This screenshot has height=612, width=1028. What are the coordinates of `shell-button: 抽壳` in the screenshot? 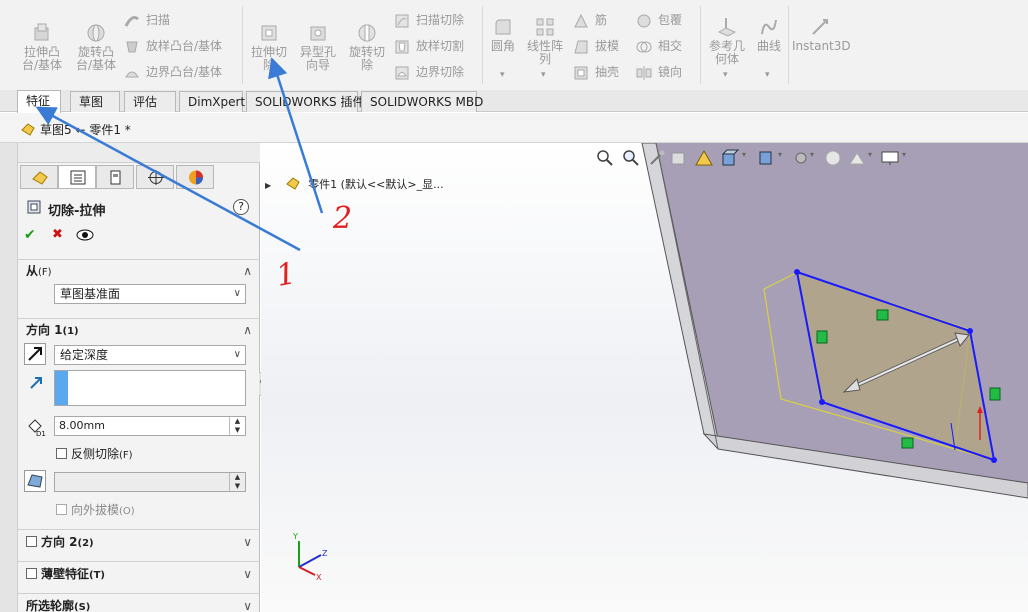 It's located at (596, 72).